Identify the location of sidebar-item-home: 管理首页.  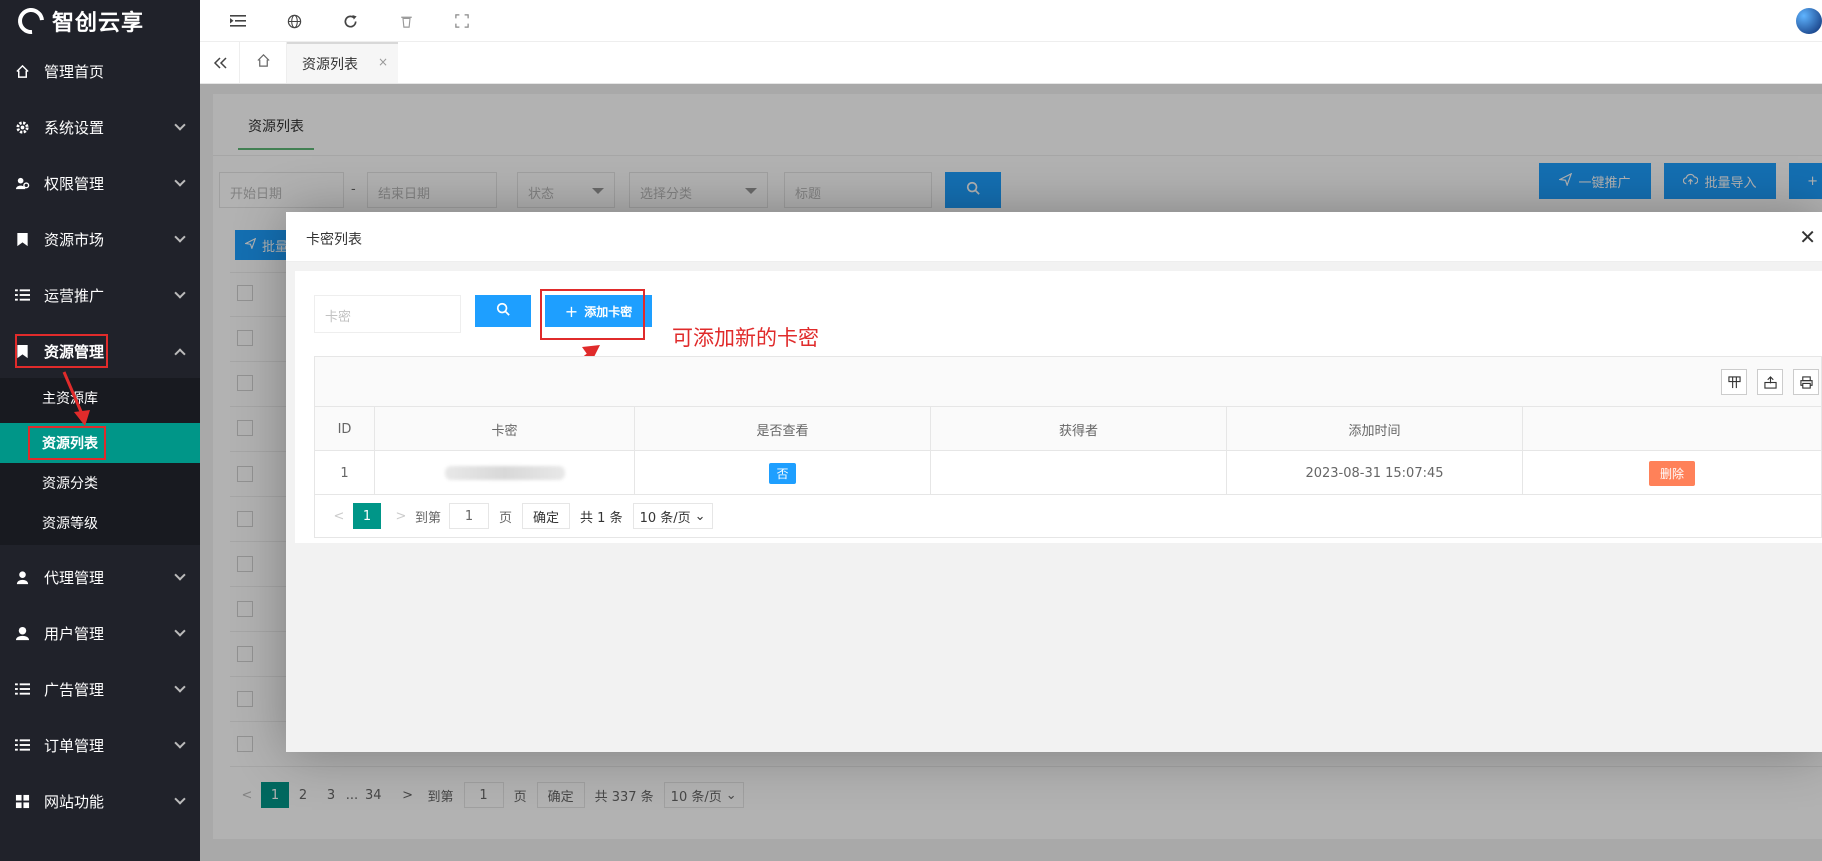
(100, 71).